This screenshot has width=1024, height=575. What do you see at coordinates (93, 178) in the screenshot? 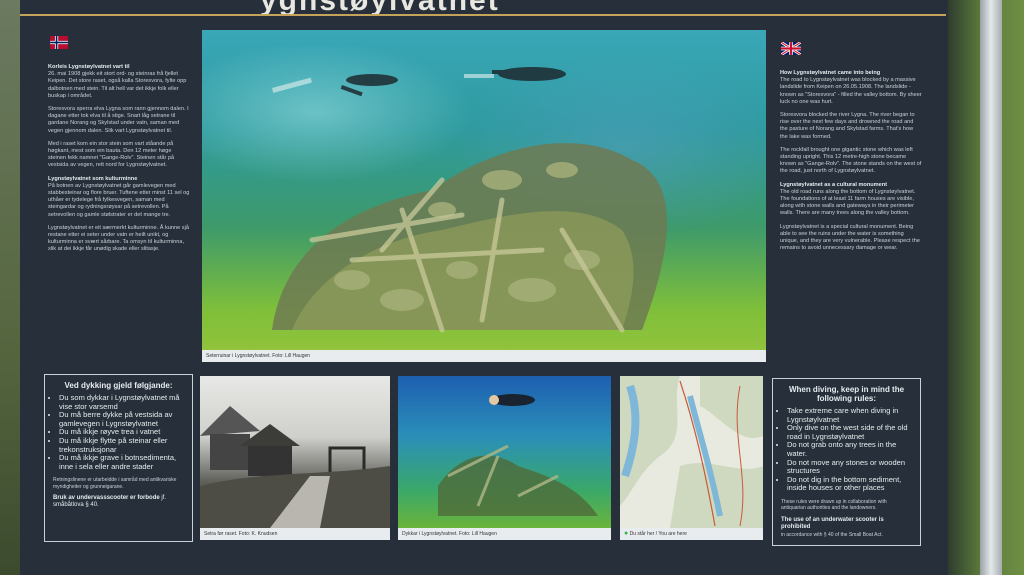
I see `no-heading-monument: Lygnstøylvatnet som kulturminne` at bounding box center [93, 178].